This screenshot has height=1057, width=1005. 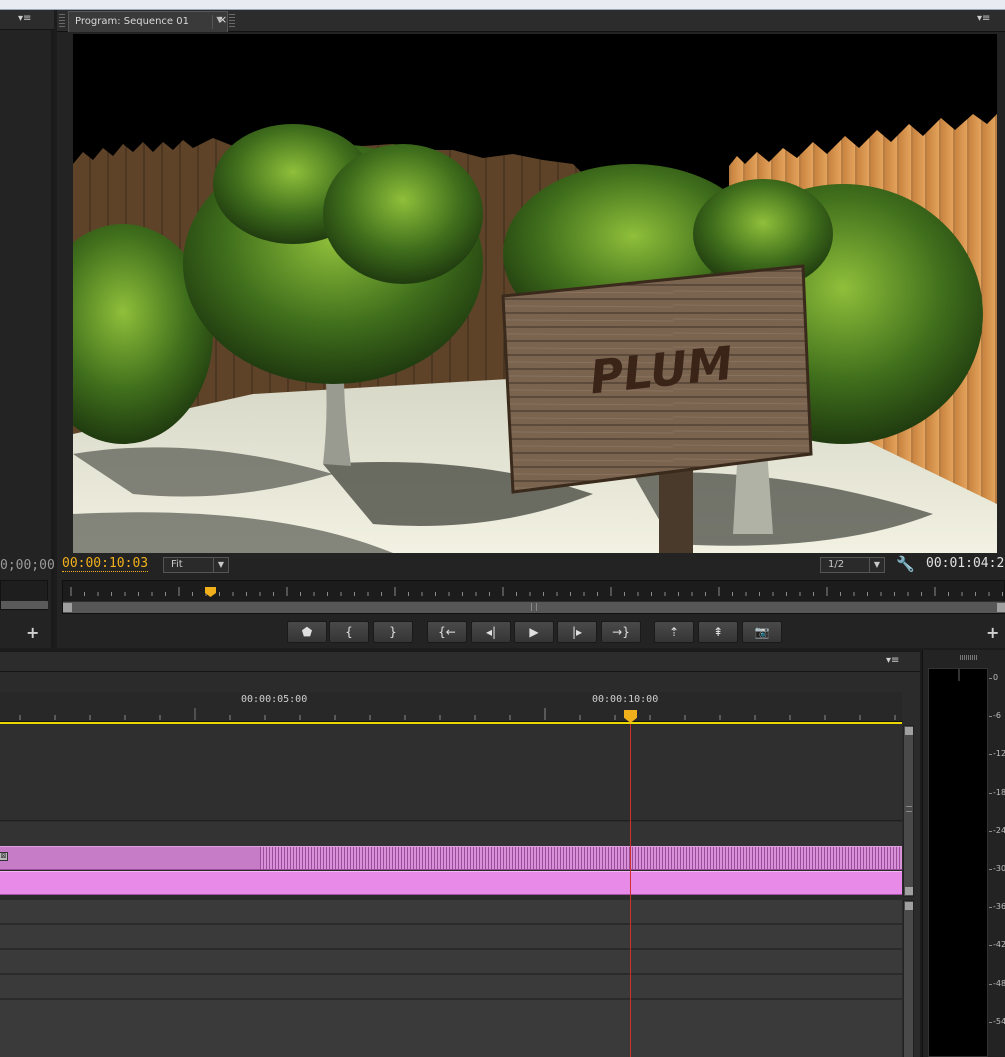 I want to click on program-zoom-scrollbar, so click(x=534, y=607).